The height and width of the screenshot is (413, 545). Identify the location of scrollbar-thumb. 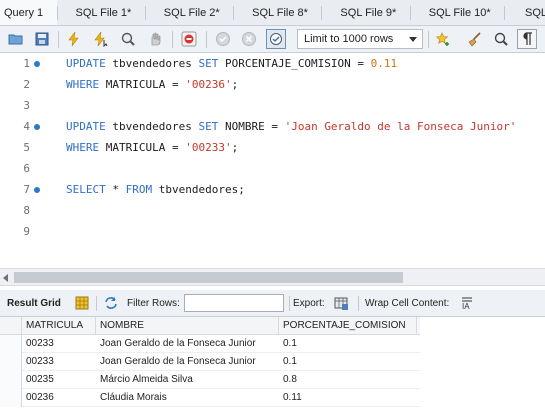
(208, 277).